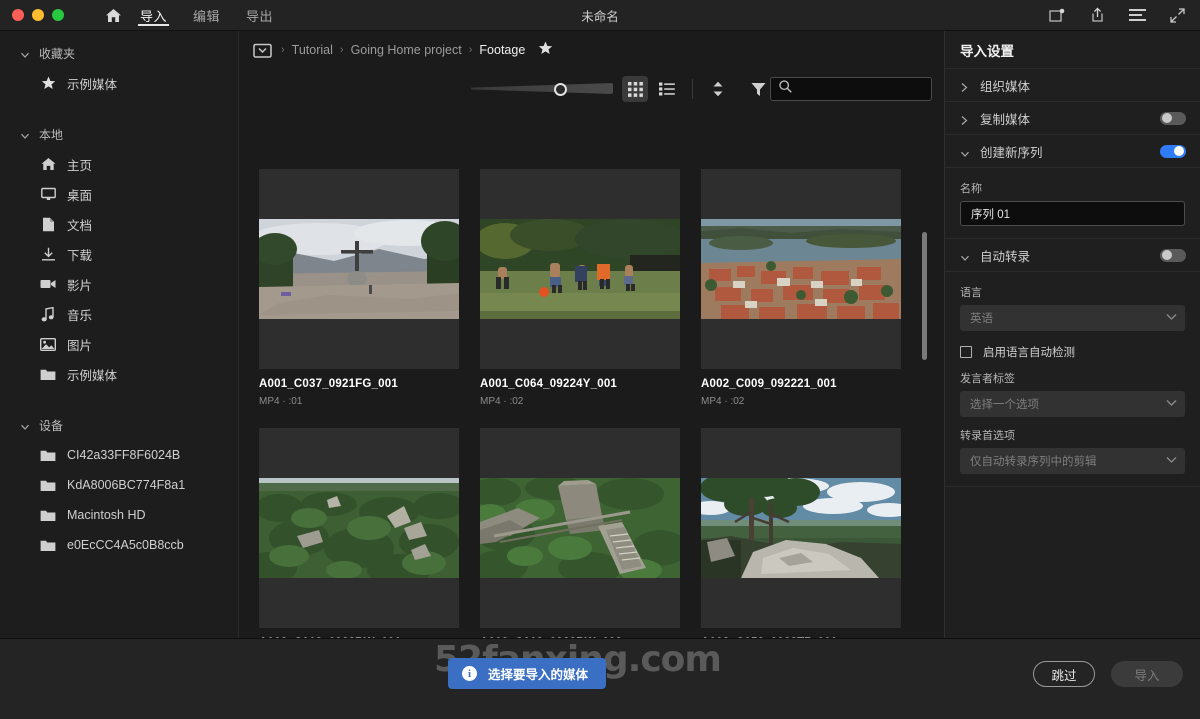 The width and height of the screenshot is (1200, 719). Describe the element at coordinates (119, 224) in the screenshot. I see `sidebar-item-documents: 文档` at that location.